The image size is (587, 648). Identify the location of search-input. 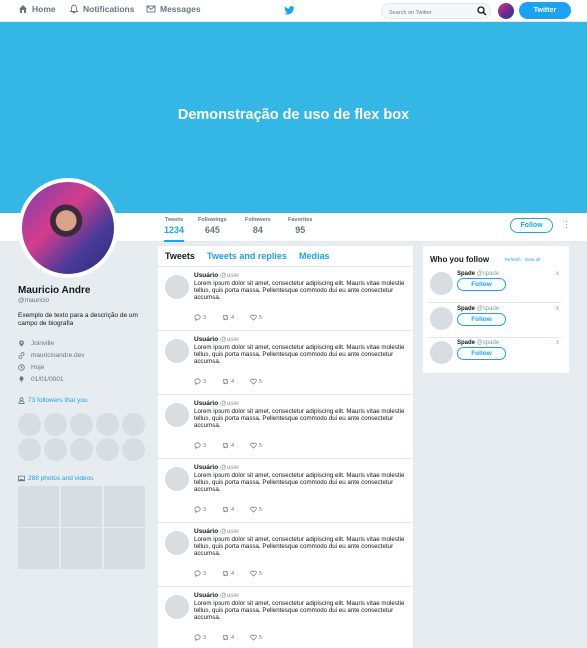
(436, 11).